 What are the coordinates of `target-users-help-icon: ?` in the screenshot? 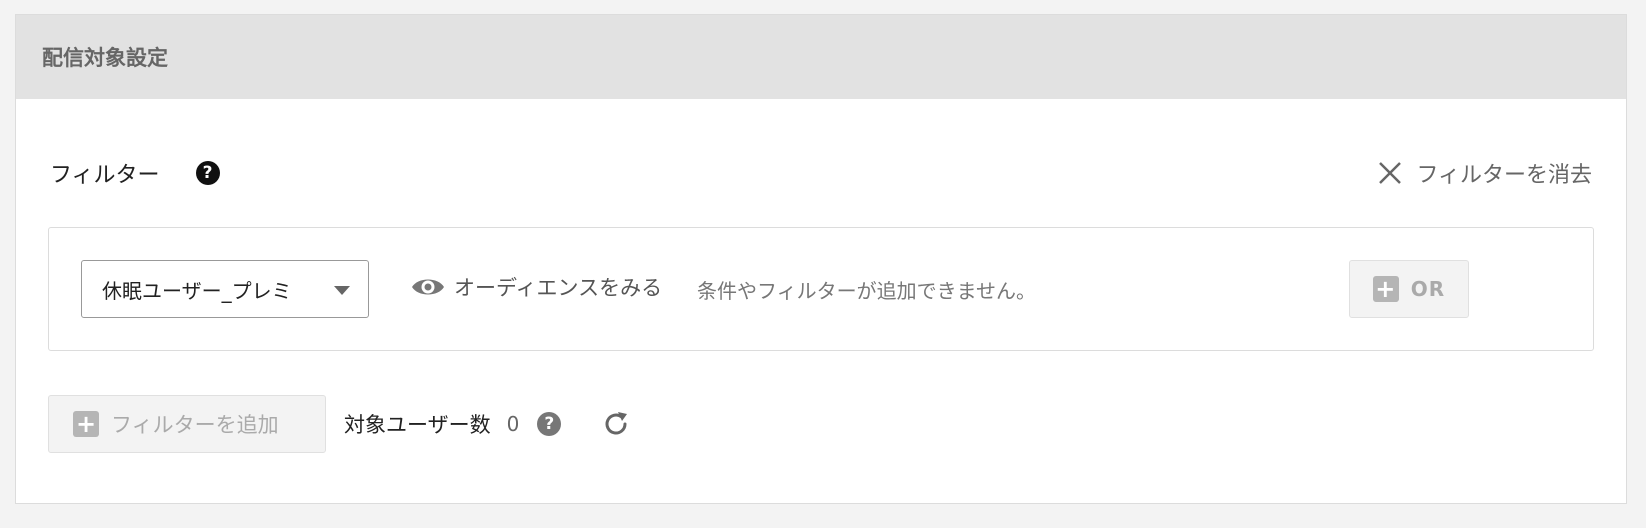 It's located at (549, 424).